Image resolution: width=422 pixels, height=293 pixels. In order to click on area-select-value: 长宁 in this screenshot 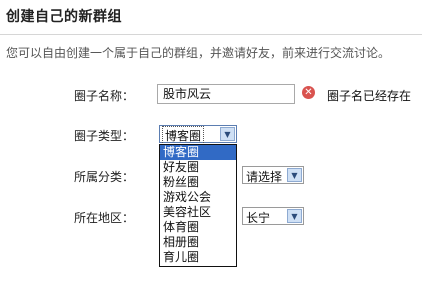, I will do `click(258, 218)`.